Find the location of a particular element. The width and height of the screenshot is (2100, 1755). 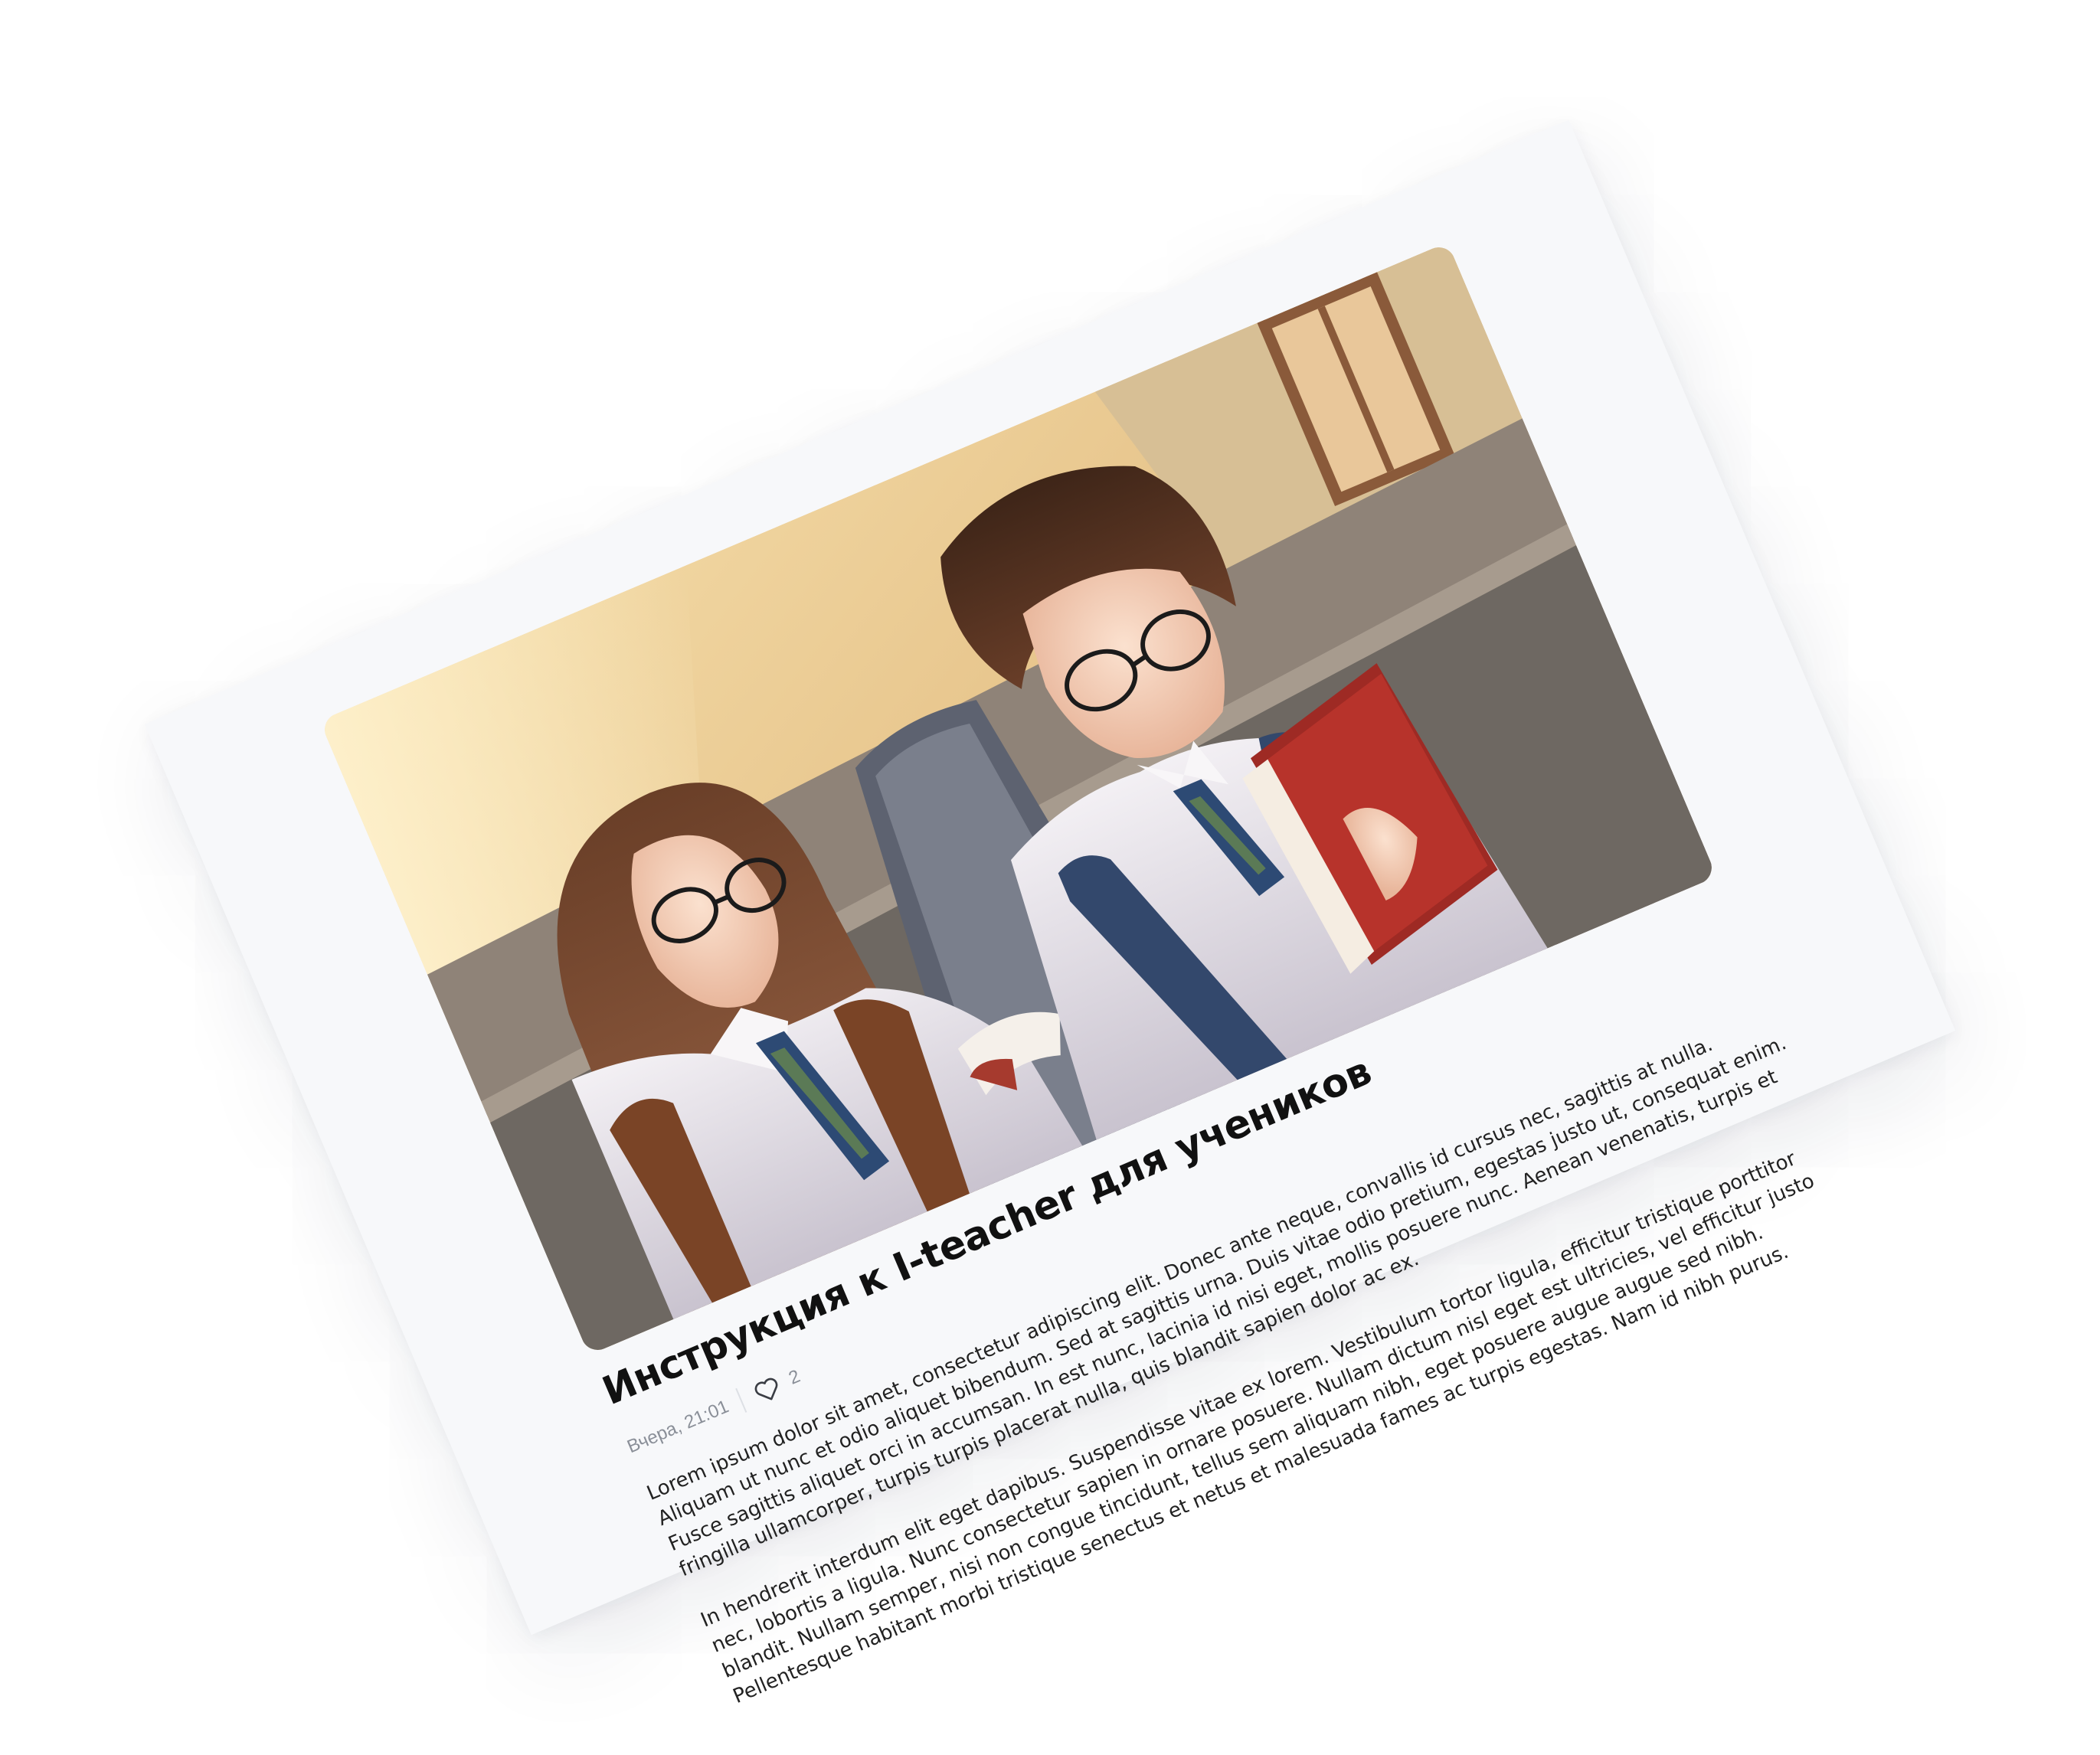

publish-date: Вчера, 21:01 is located at coordinates (678, 1427).